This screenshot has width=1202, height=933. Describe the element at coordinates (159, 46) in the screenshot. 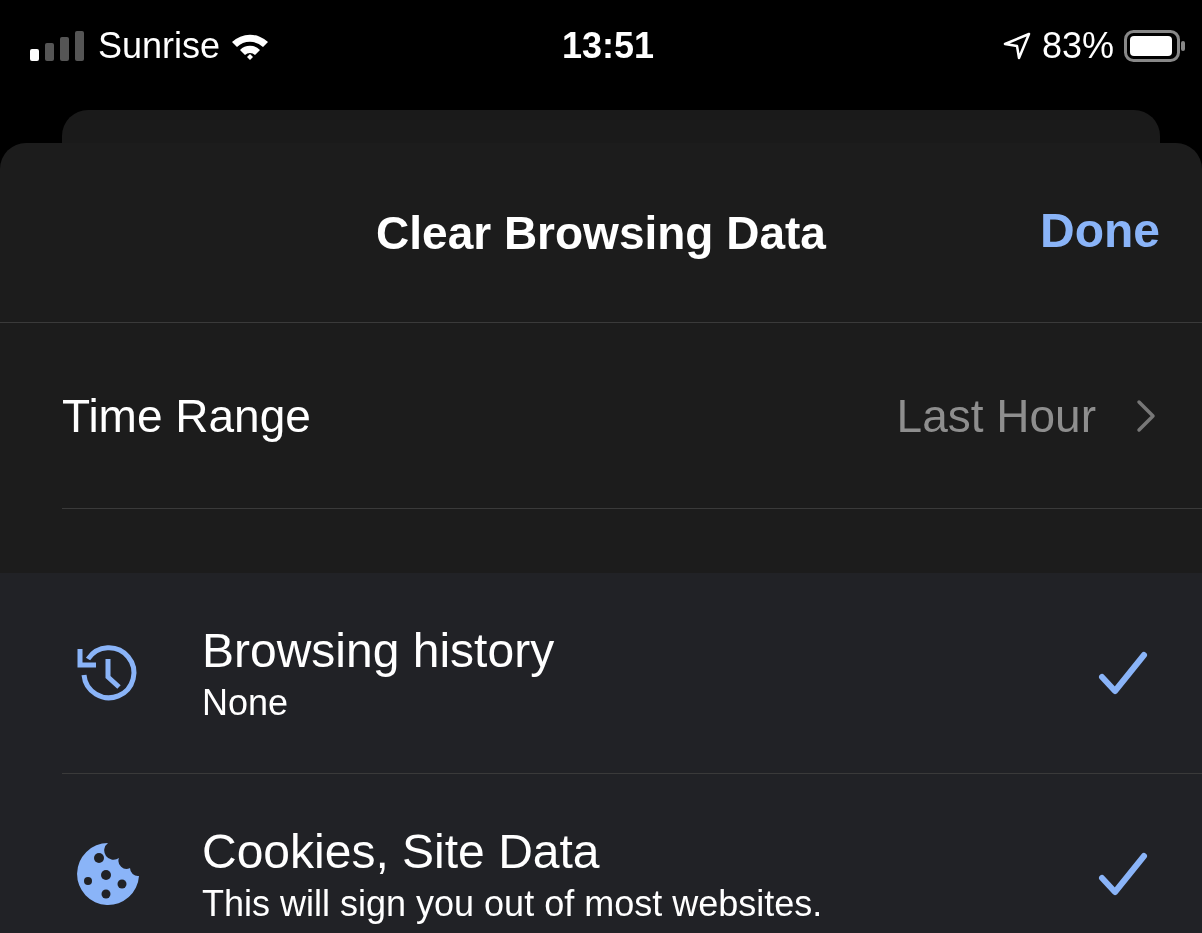

I see `carrier-name: Sunrise` at that location.